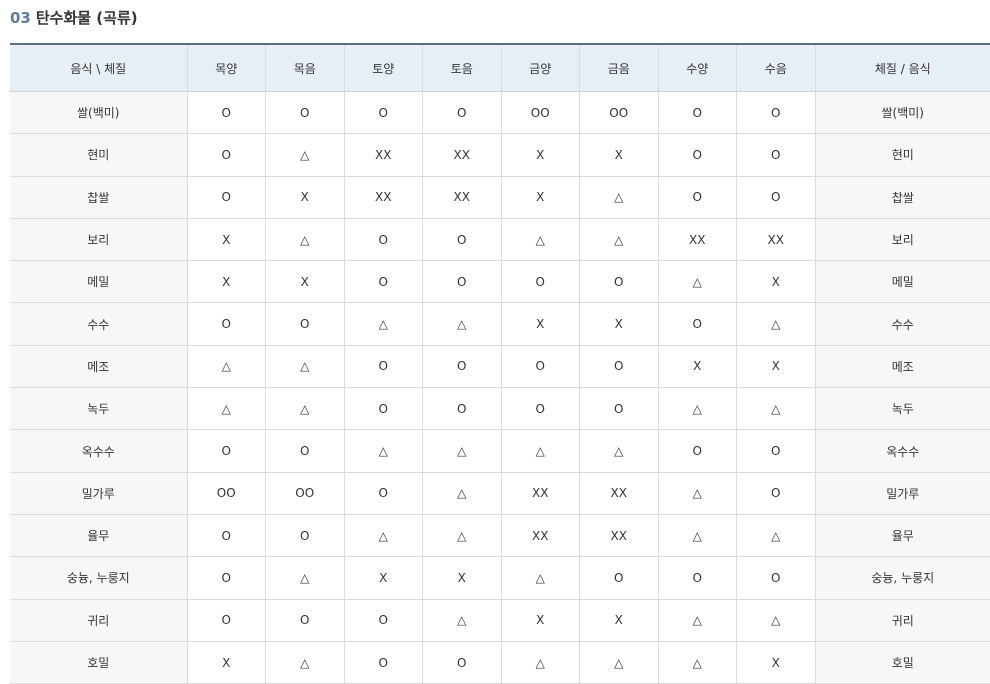 This screenshot has width=990, height=684. Describe the element at coordinates (99, 282) in the screenshot. I see `food-name-cell: 메밀` at that location.